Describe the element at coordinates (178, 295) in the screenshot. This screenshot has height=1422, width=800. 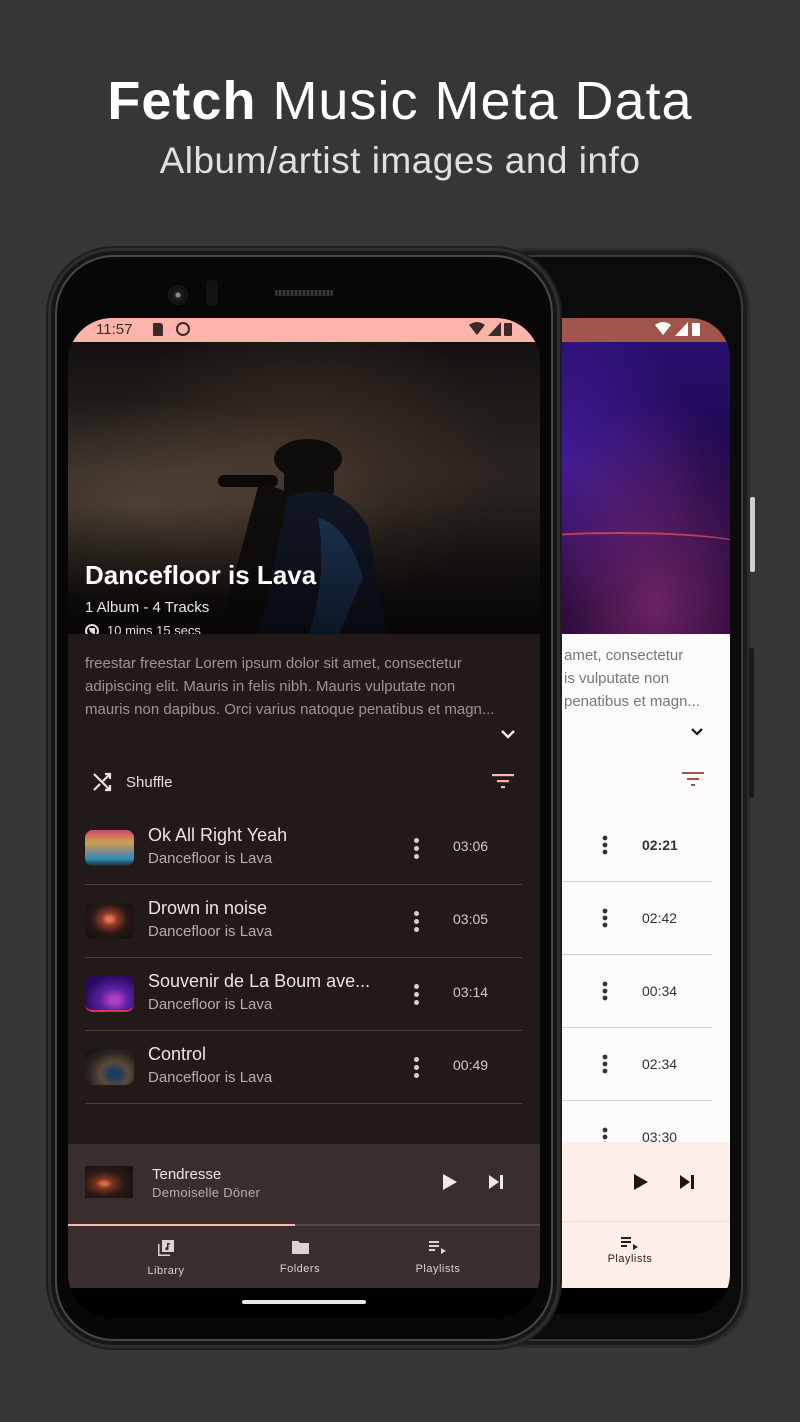
I see `front-camera` at that location.